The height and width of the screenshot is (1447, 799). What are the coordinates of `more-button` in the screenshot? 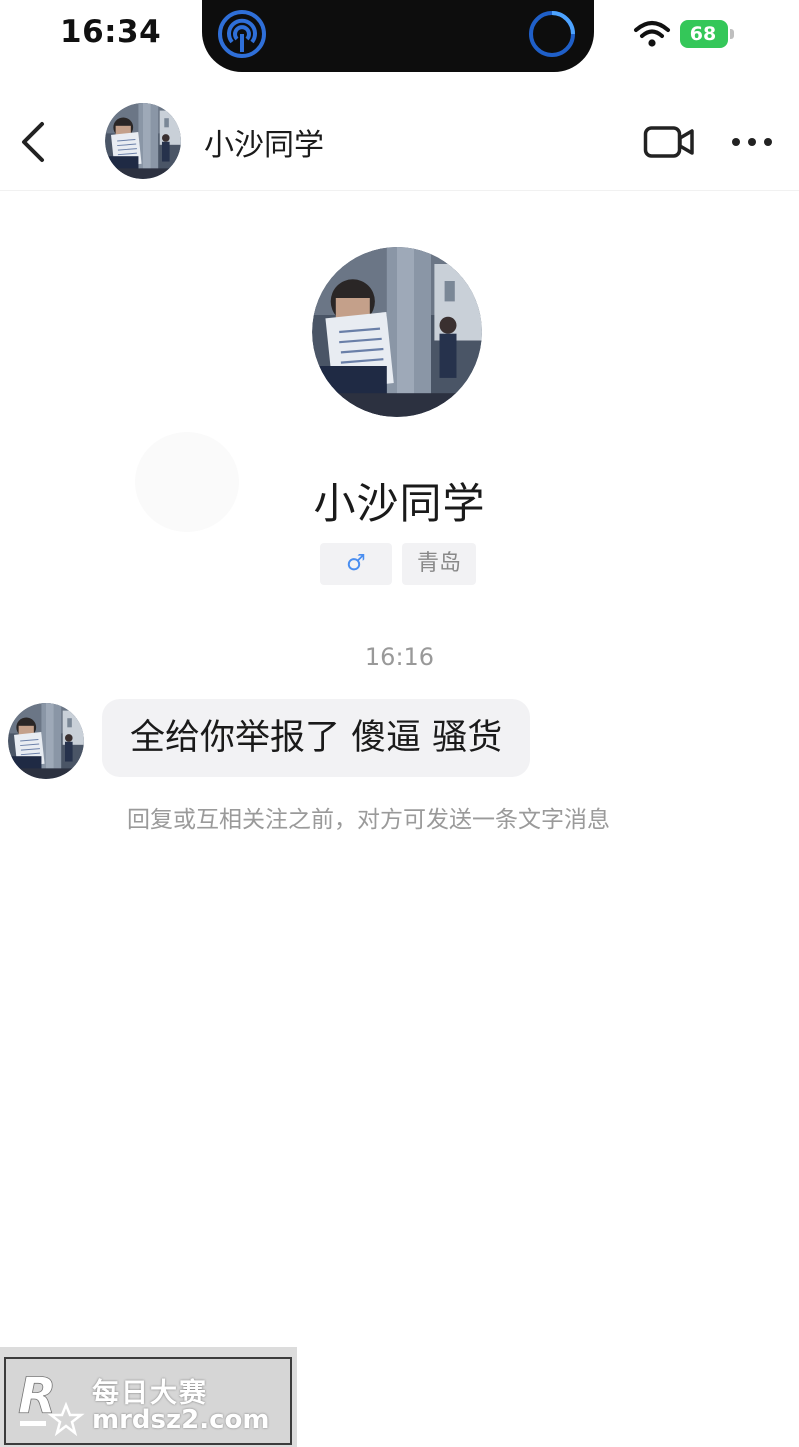 It's located at (752, 142).